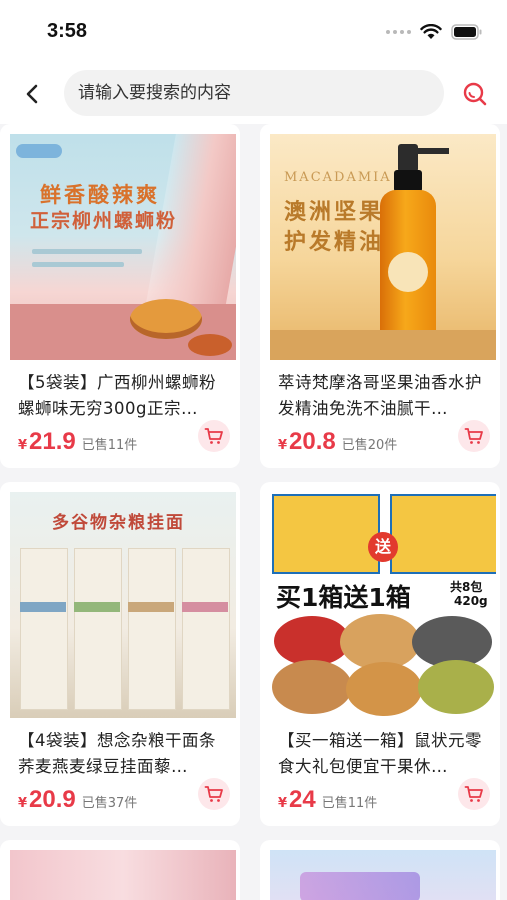 This screenshot has width=507, height=900. I want to click on search-header, so click(253, 93).